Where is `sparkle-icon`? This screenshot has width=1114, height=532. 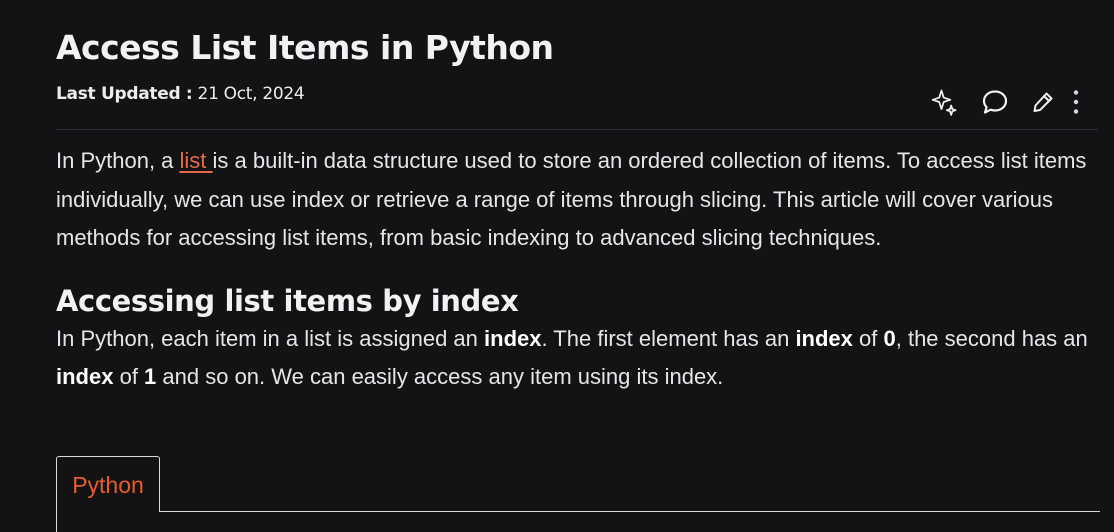 sparkle-icon is located at coordinates (945, 102).